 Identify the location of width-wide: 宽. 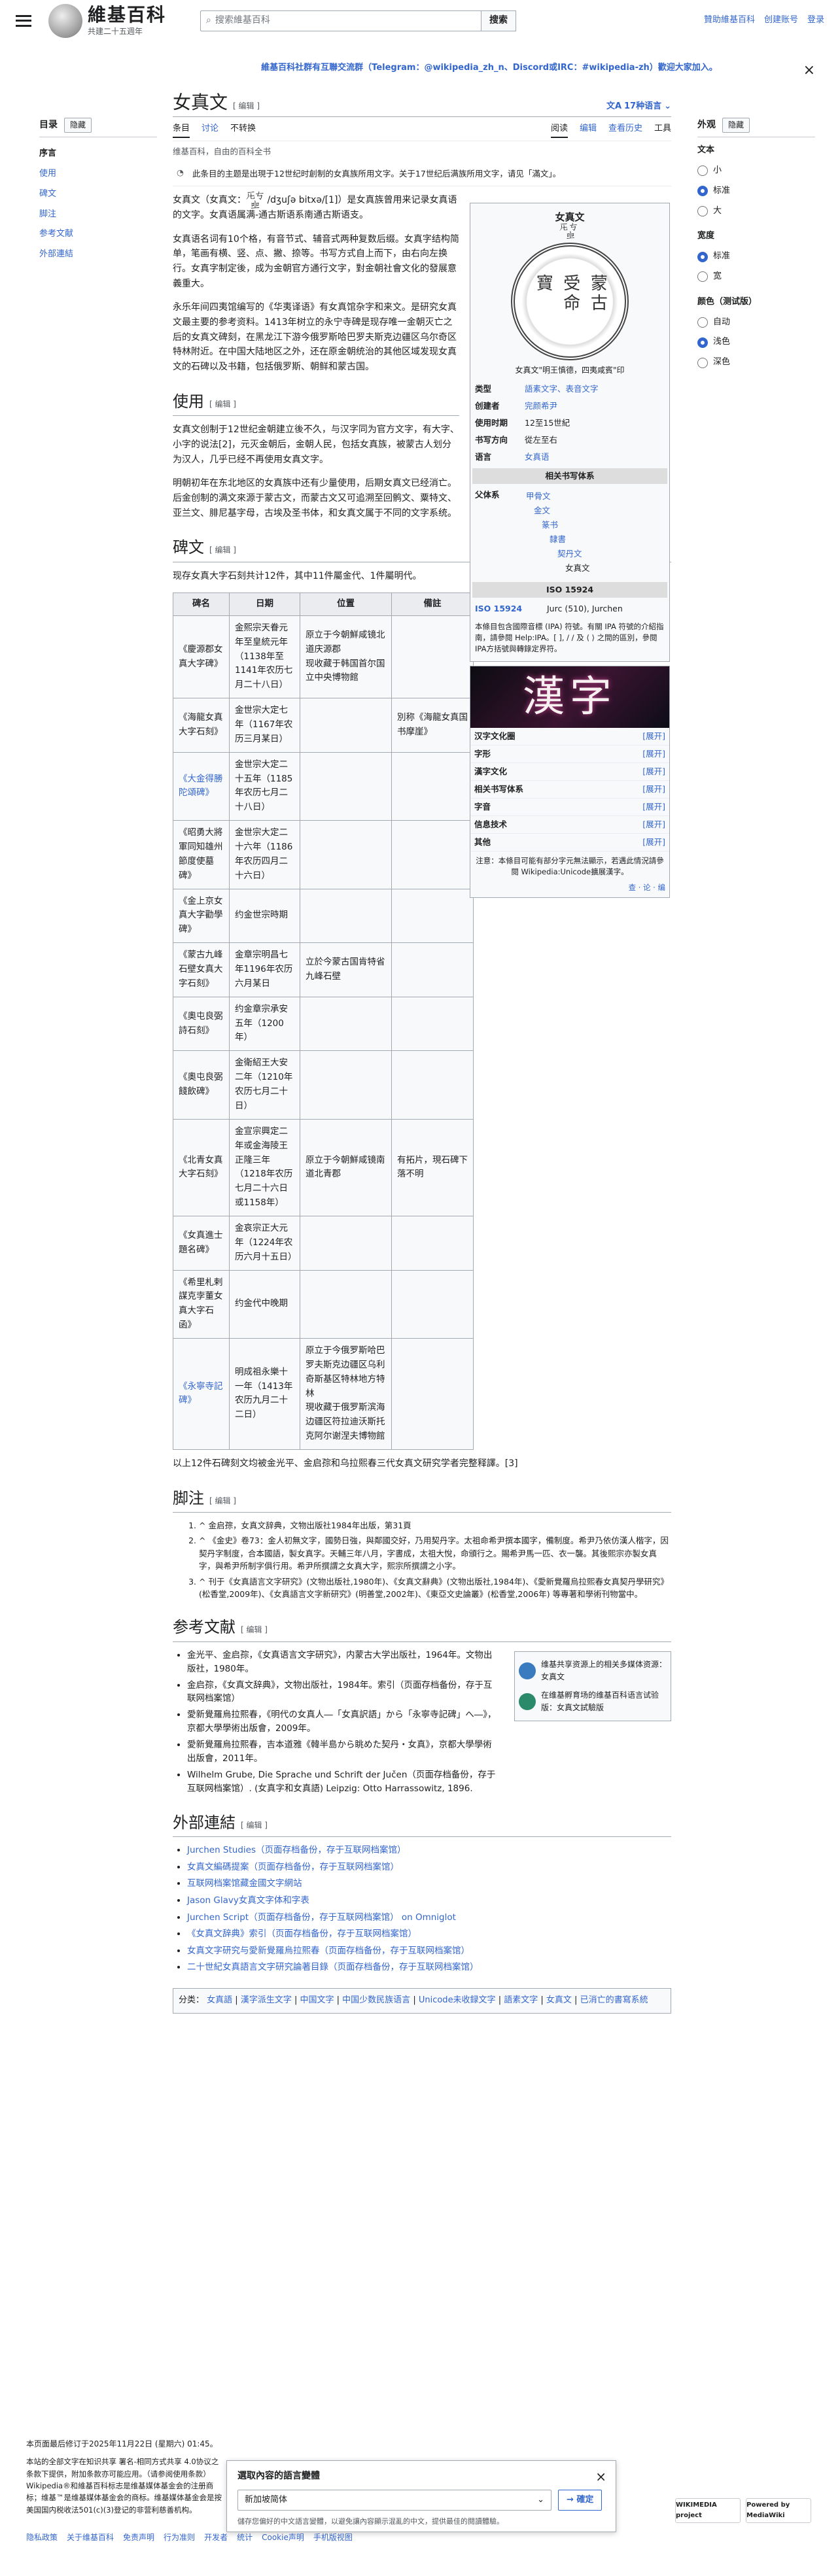
(756, 277).